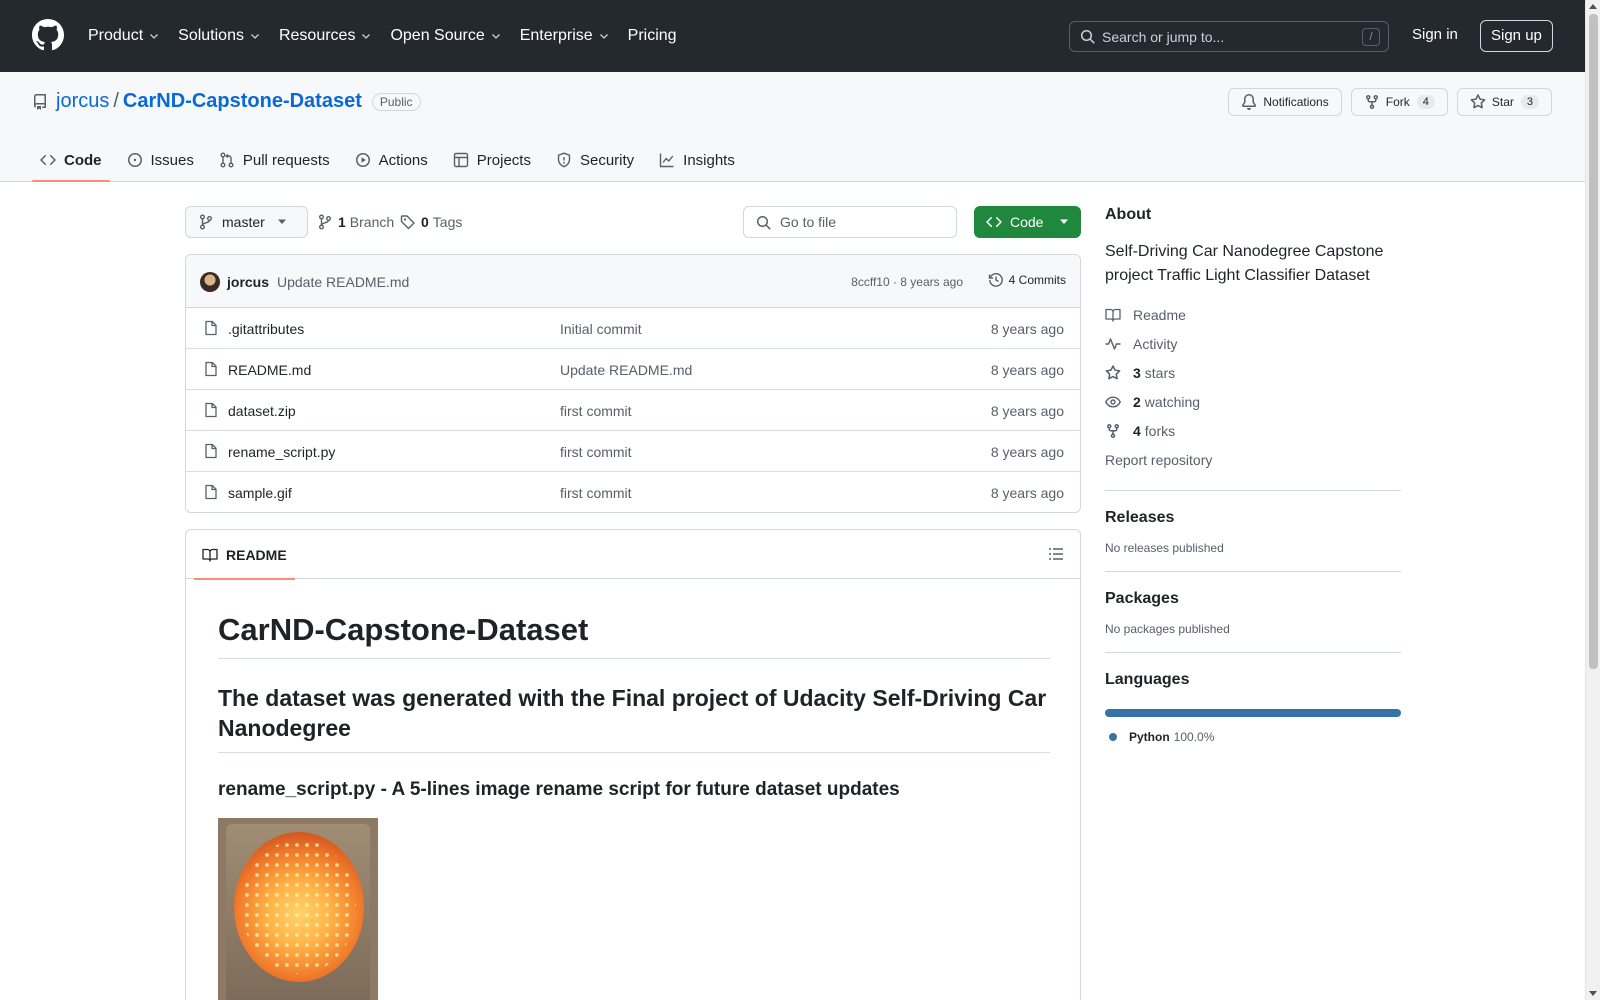 The height and width of the screenshot is (1000, 1600). What do you see at coordinates (266, 329) in the screenshot?
I see `file-name-link: .gitattributes` at bounding box center [266, 329].